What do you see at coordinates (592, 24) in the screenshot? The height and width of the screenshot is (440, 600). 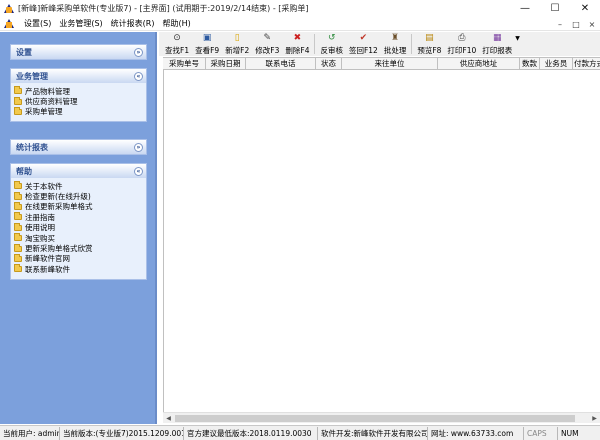 I see `mdi-close-button: ×` at bounding box center [592, 24].